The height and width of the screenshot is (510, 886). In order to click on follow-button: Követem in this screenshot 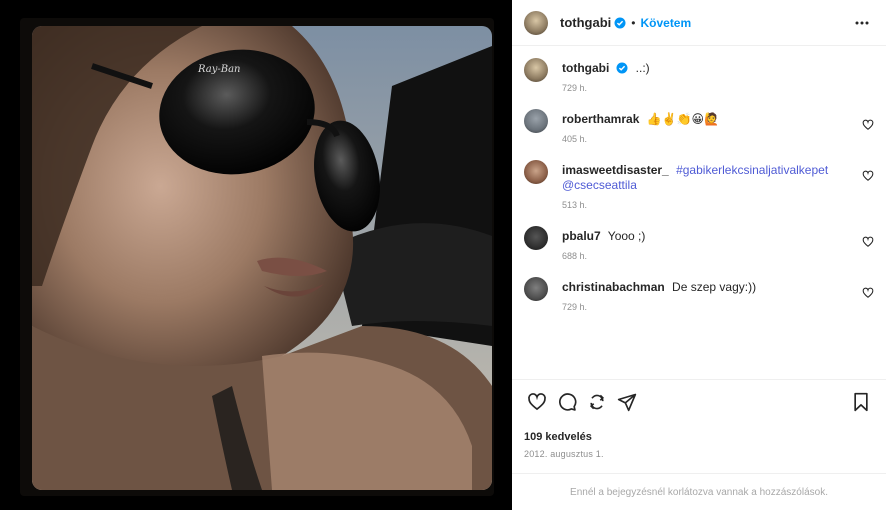, I will do `click(665, 23)`.